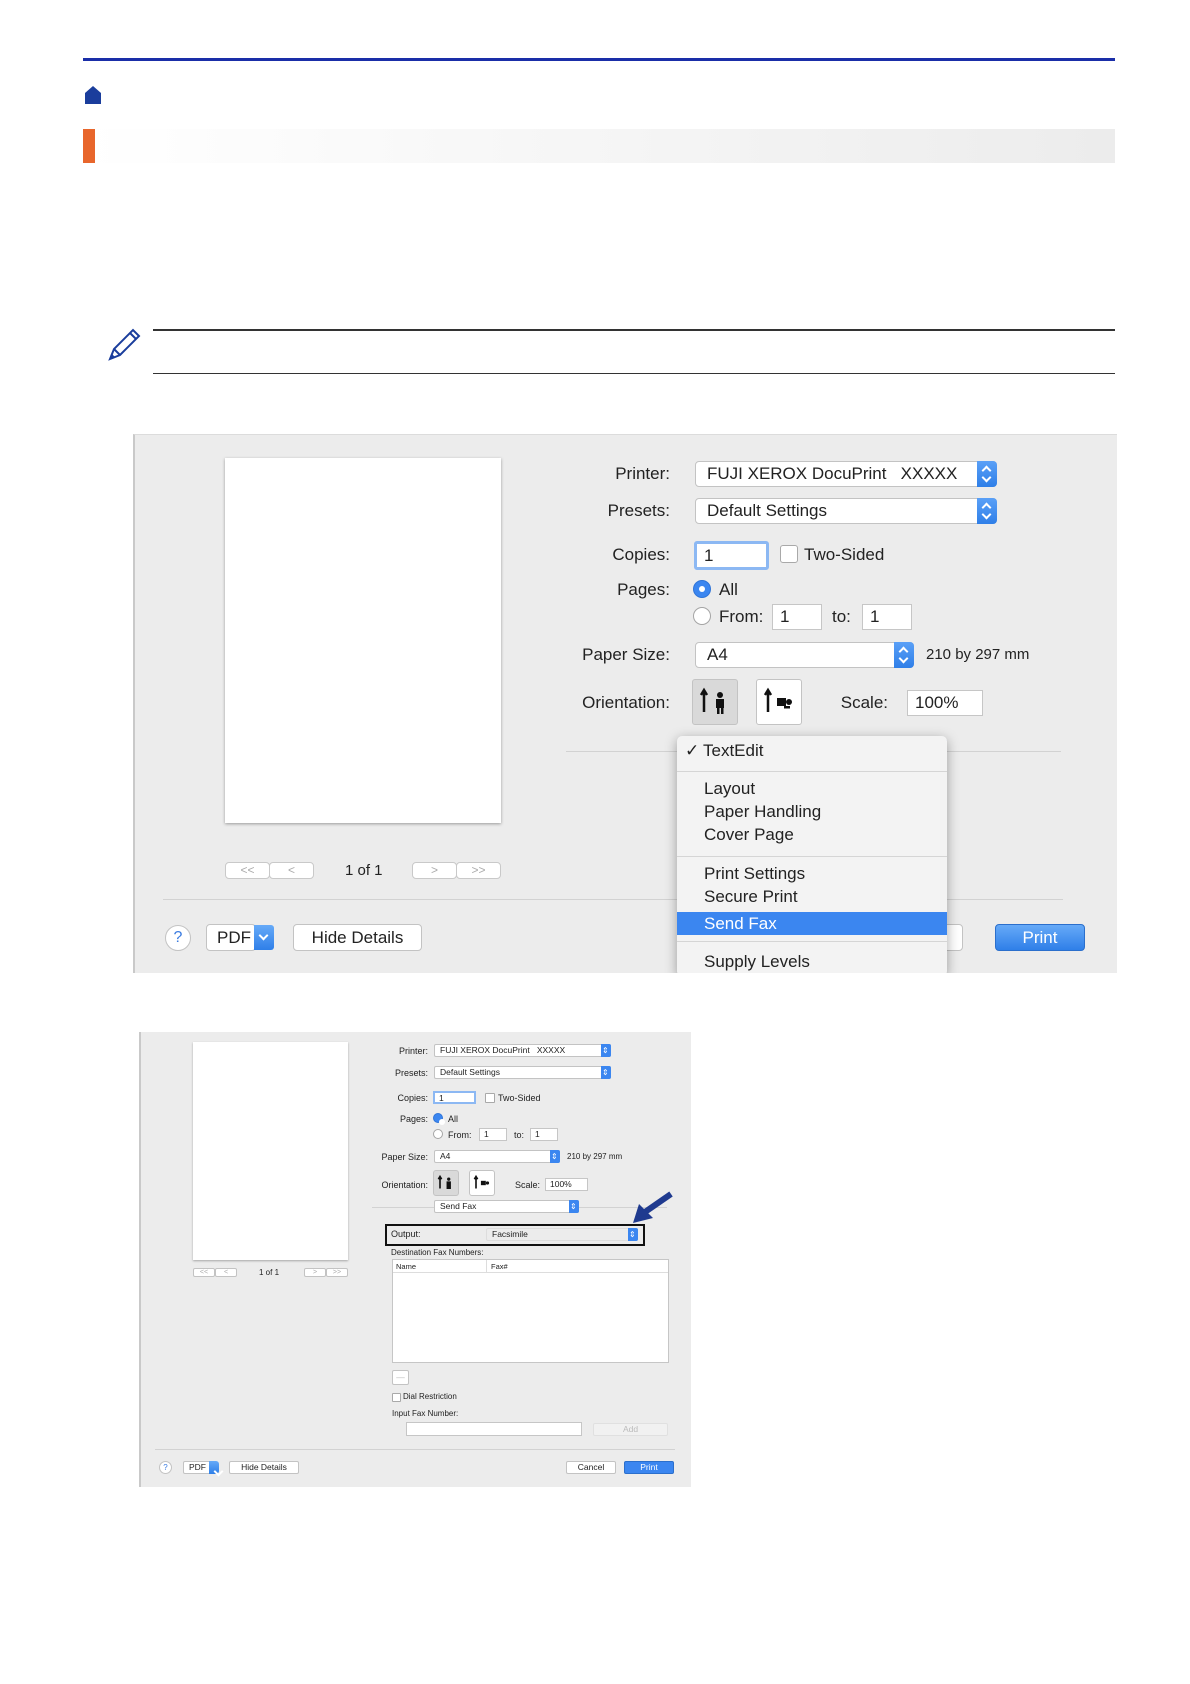 Image resolution: width=1190 pixels, height=1684 pixels. I want to click on orientation-label: Orientation:, so click(626, 702).